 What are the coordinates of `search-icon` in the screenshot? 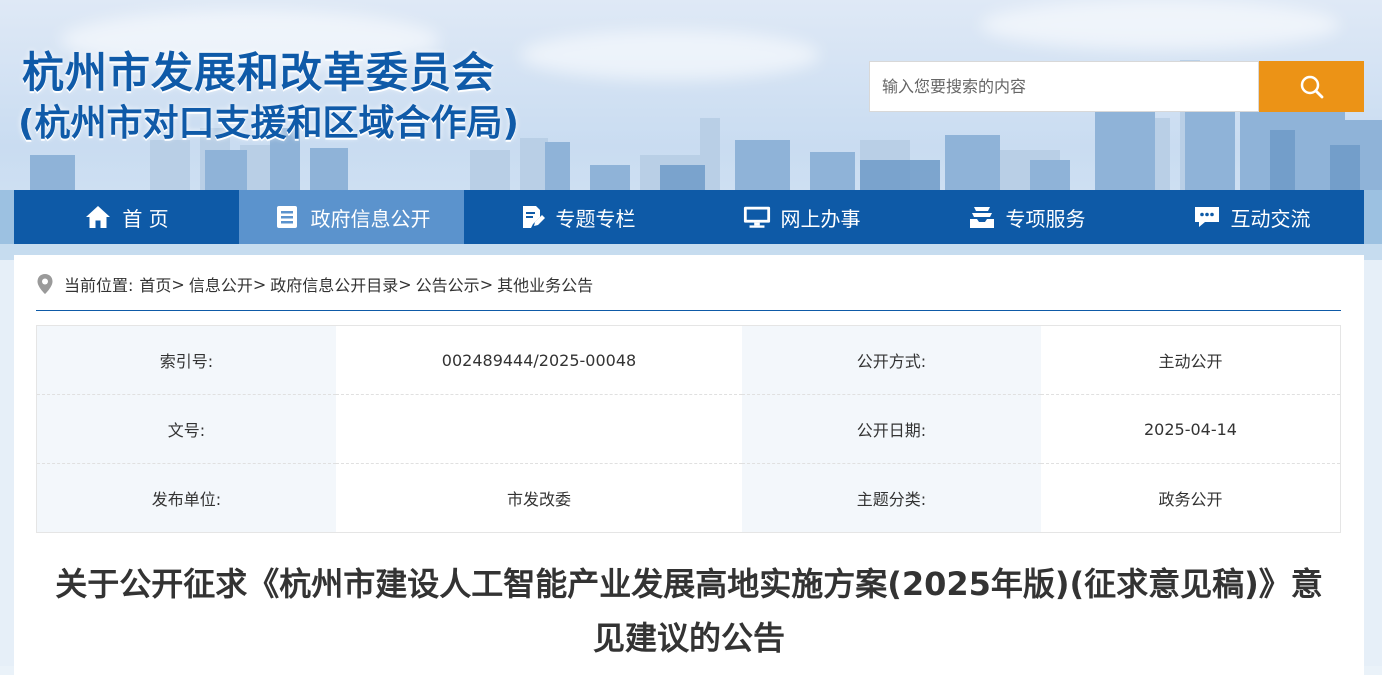 It's located at (1311, 86).